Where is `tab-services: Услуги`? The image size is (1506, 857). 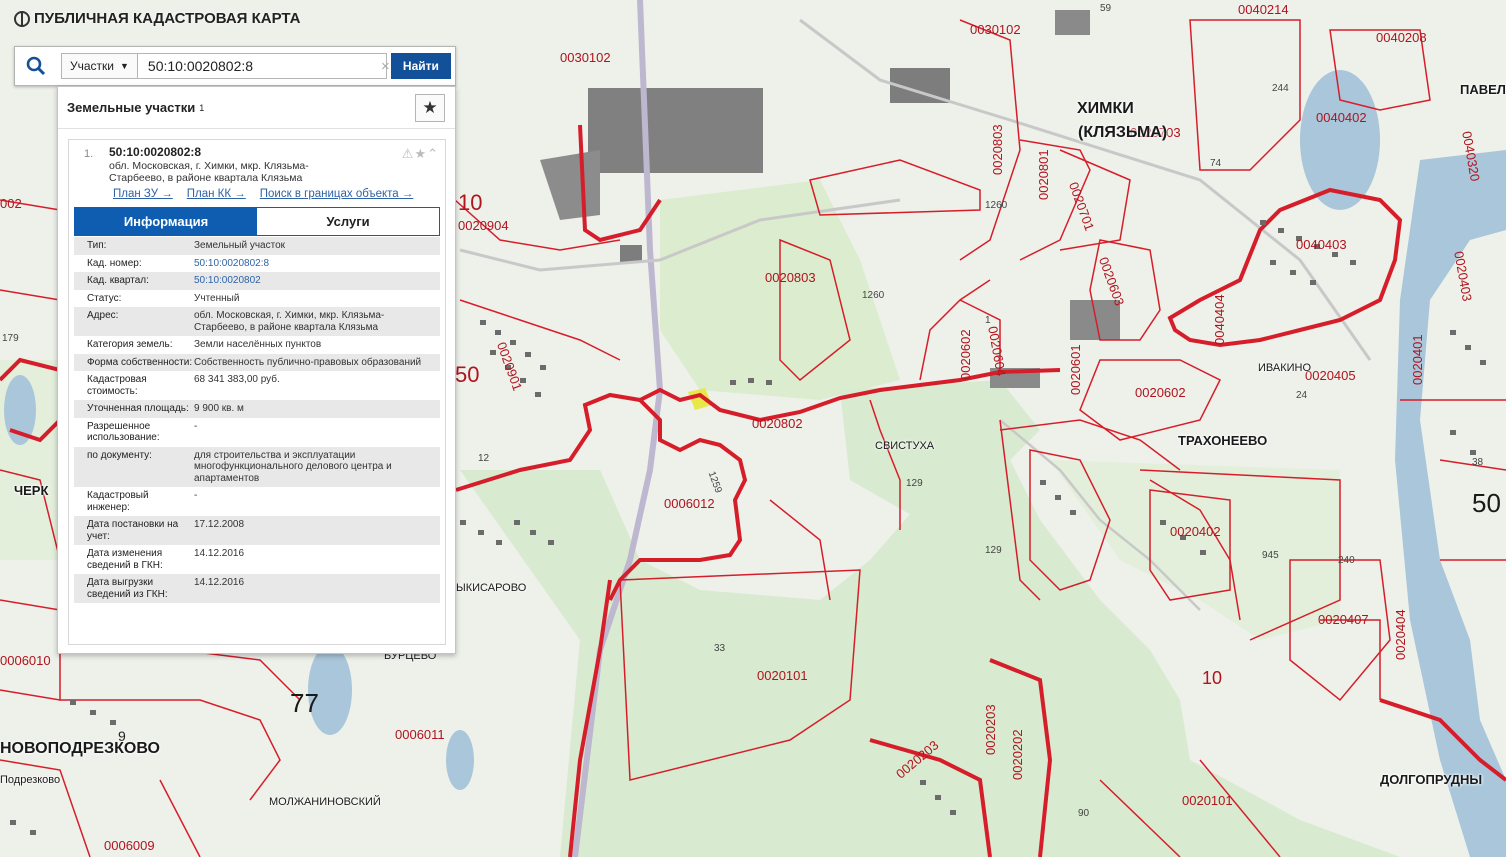 tab-services: Услуги is located at coordinates (348, 221).